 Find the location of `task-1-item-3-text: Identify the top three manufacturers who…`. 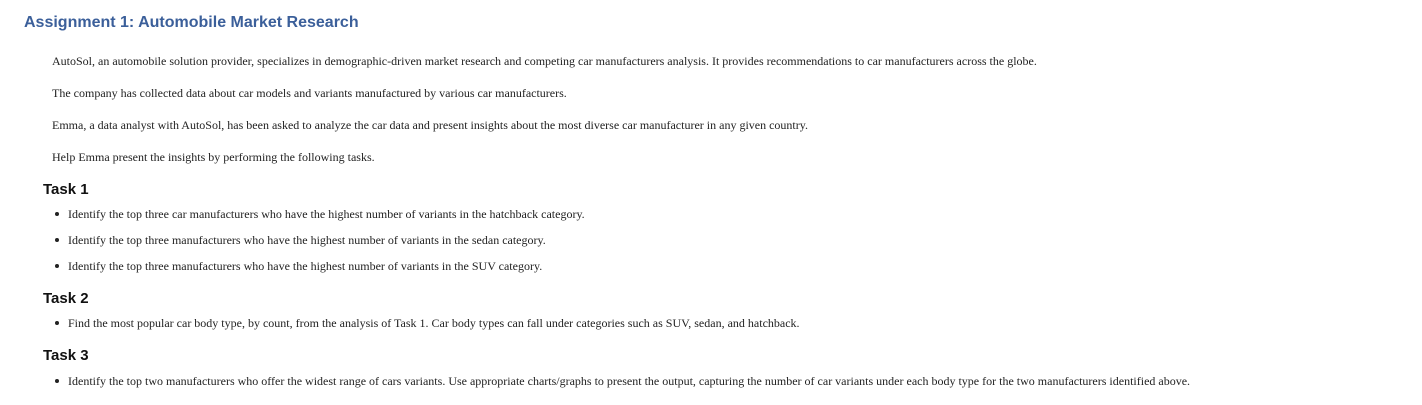

task-1-item-3-text: Identify the top three manufacturers who… is located at coordinates (305, 266).